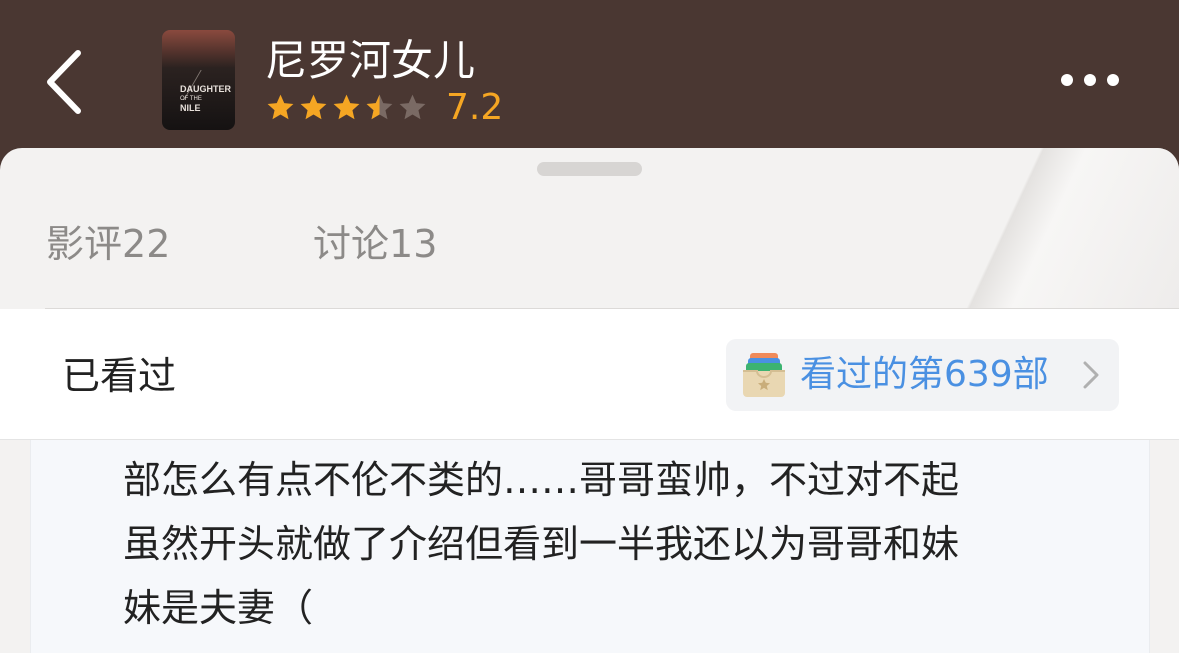 The height and width of the screenshot is (653, 1179). I want to click on comment-line: 妹是夫妻（, so click(218, 608).